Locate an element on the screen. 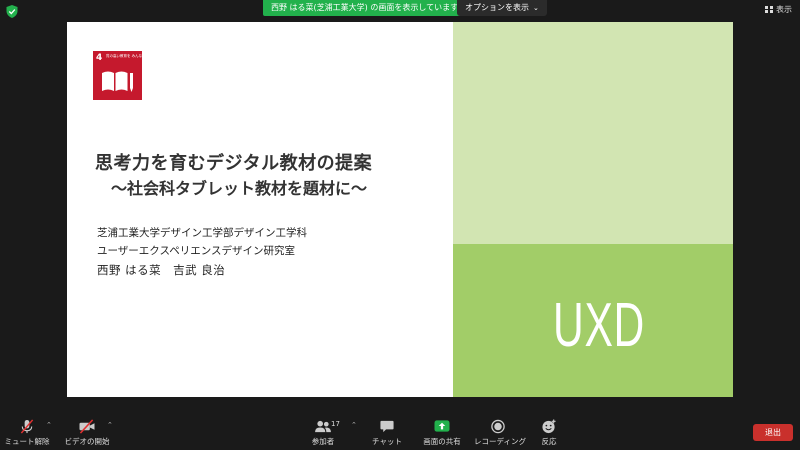  participants-count: 17 is located at coordinates (335, 424).